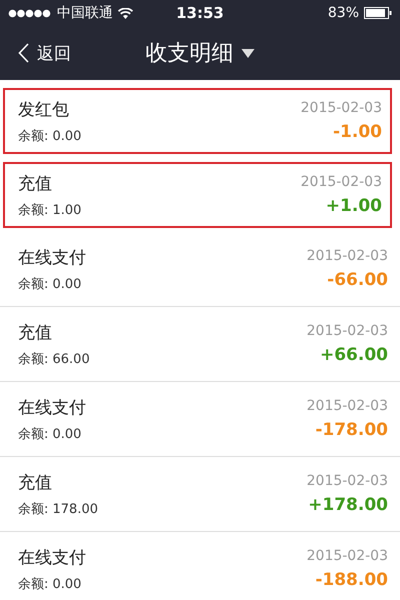 The image size is (400, 600). What do you see at coordinates (357, 132) in the screenshot?
I see `amount-text: -1.00` at bounding box center [357, 132].